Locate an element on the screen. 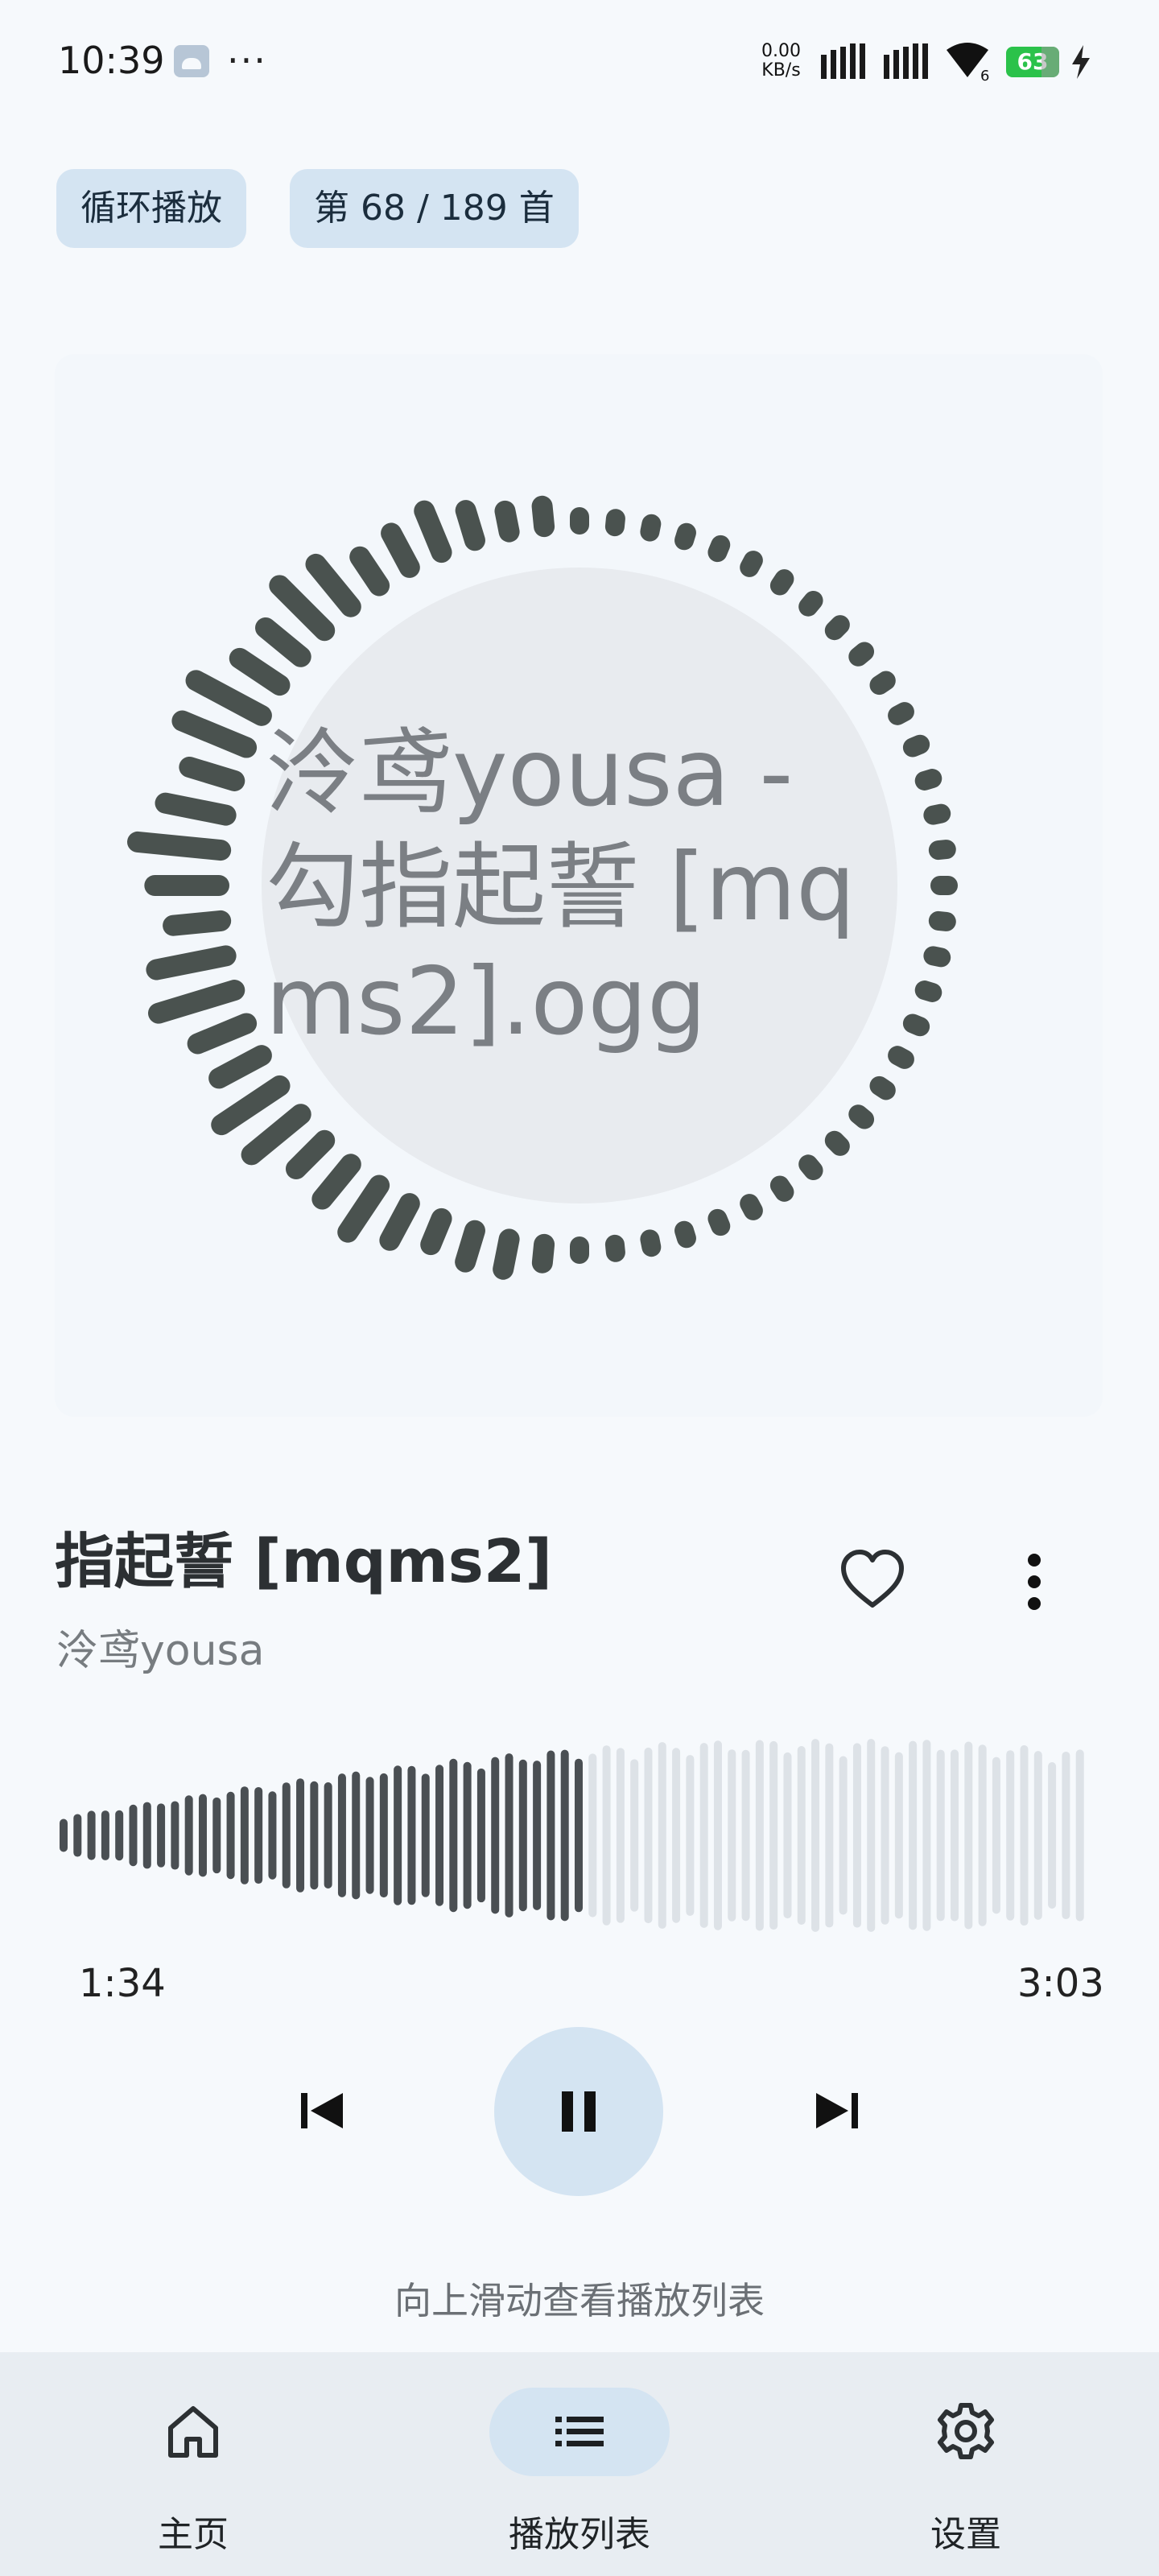  charging-icon is located at coordinates (1081, 62).